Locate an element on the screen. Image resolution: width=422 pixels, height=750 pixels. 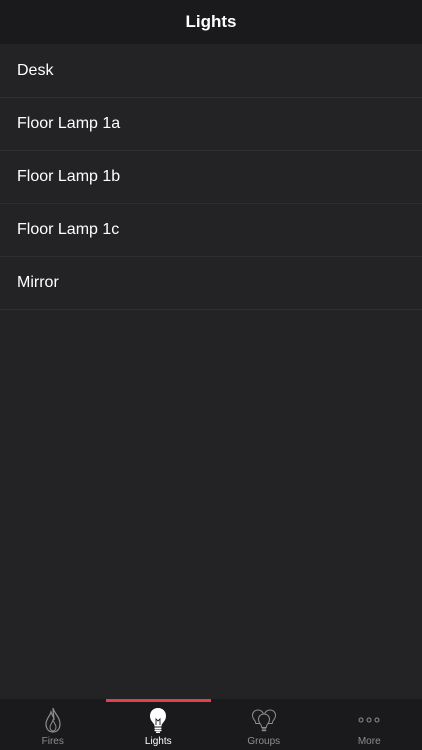
bulb-group-icon is located at coordinates (264, 720).